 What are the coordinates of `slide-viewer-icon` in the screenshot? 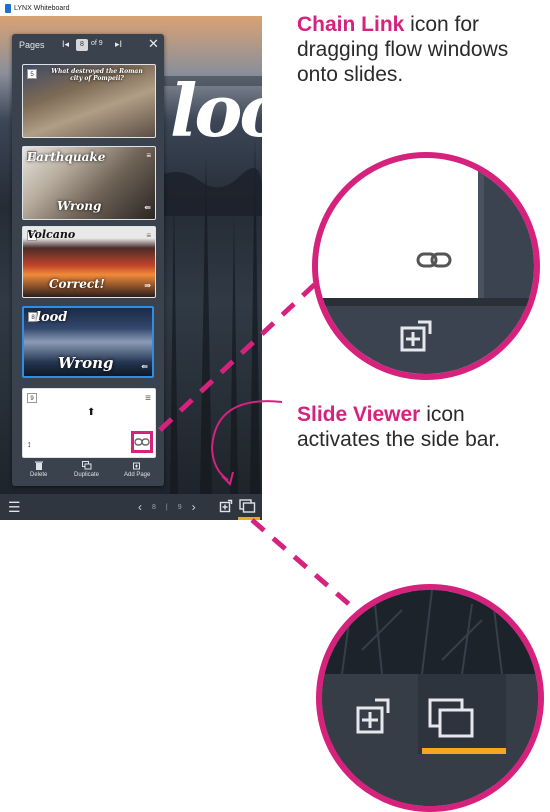 It's located at (247, 506).